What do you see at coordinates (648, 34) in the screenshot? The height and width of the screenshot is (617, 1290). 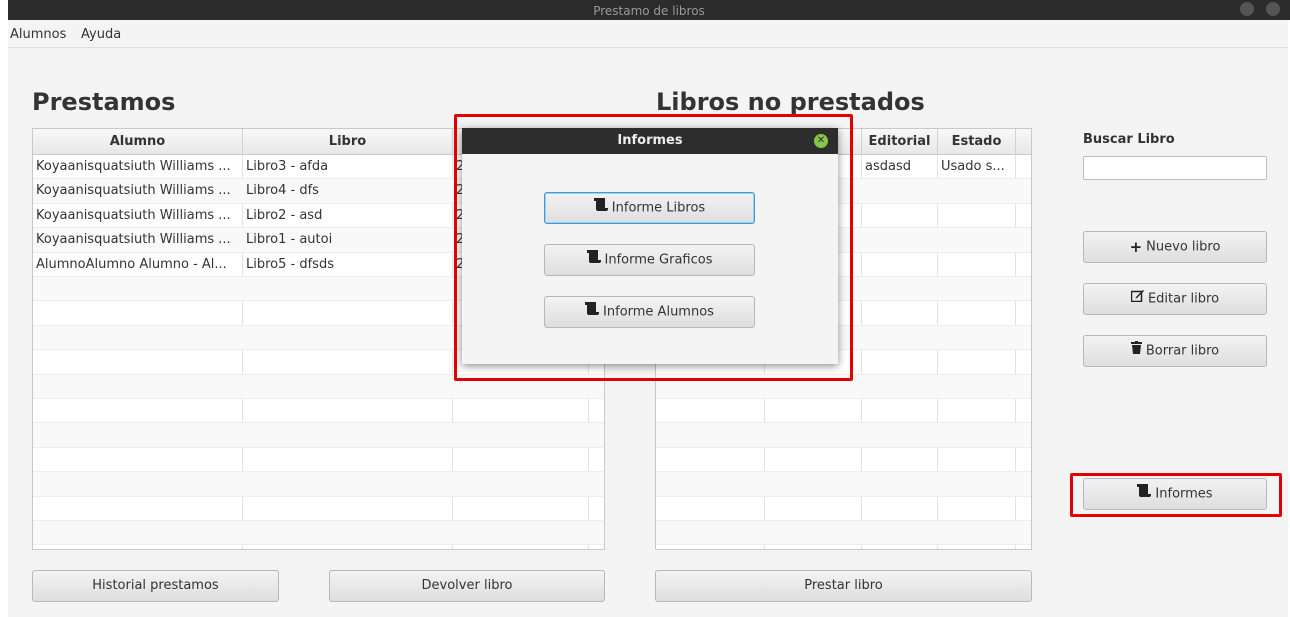 I see `menu-bar: Alumnos Ayuda` at bounding box center [648, 34].